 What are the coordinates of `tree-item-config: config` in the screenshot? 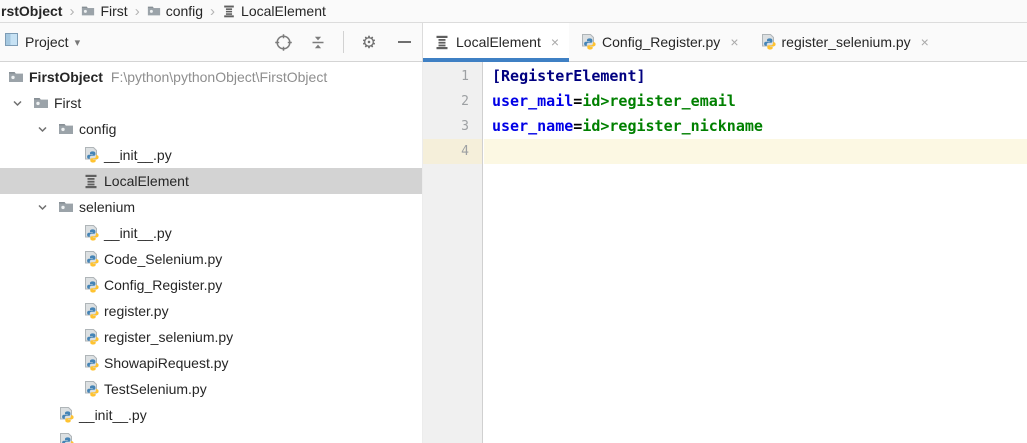 It's located at (211, 129).